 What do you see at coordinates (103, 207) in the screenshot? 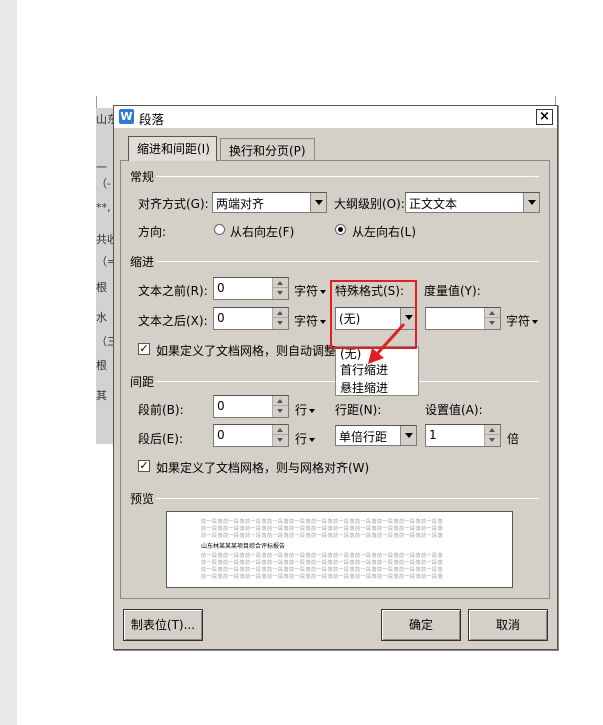
I see `doc-text-fragment: **,` at bounding box center [103, 207].